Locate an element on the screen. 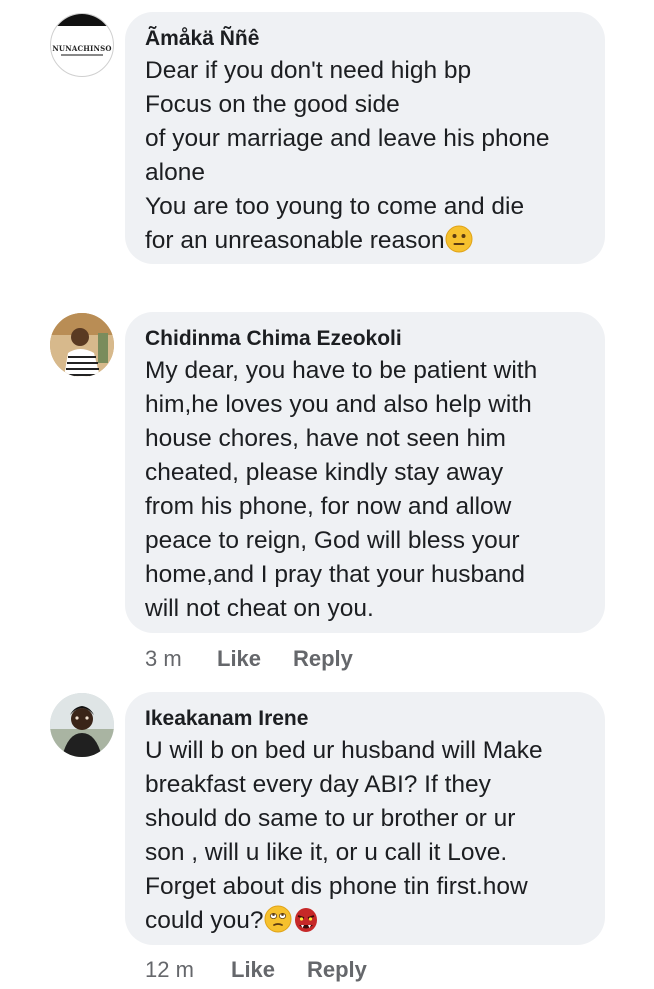 The width and height of the screenshot is (654, 989). comment-line: breakfast every day ABI? If they is located at coordinates (318, 784).